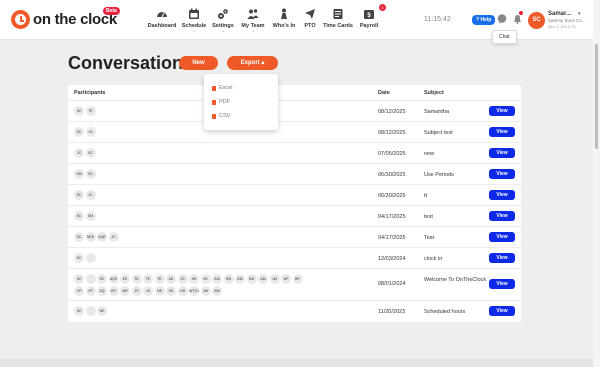 The image size is (600, 367). What do you see at coordinates (20, 19) in the screenshot?
I see `clock-logo-icon` at bounding box center [20, 19].